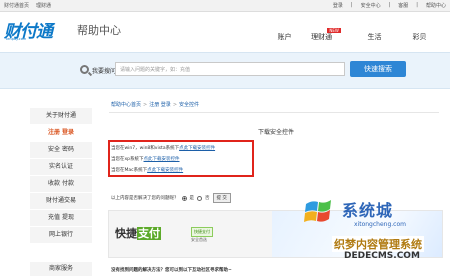  Describe the element at coordinates (378, 244) in the screenshot. I see `watermark-cms-text: 织梦内容管理系统` at that location.